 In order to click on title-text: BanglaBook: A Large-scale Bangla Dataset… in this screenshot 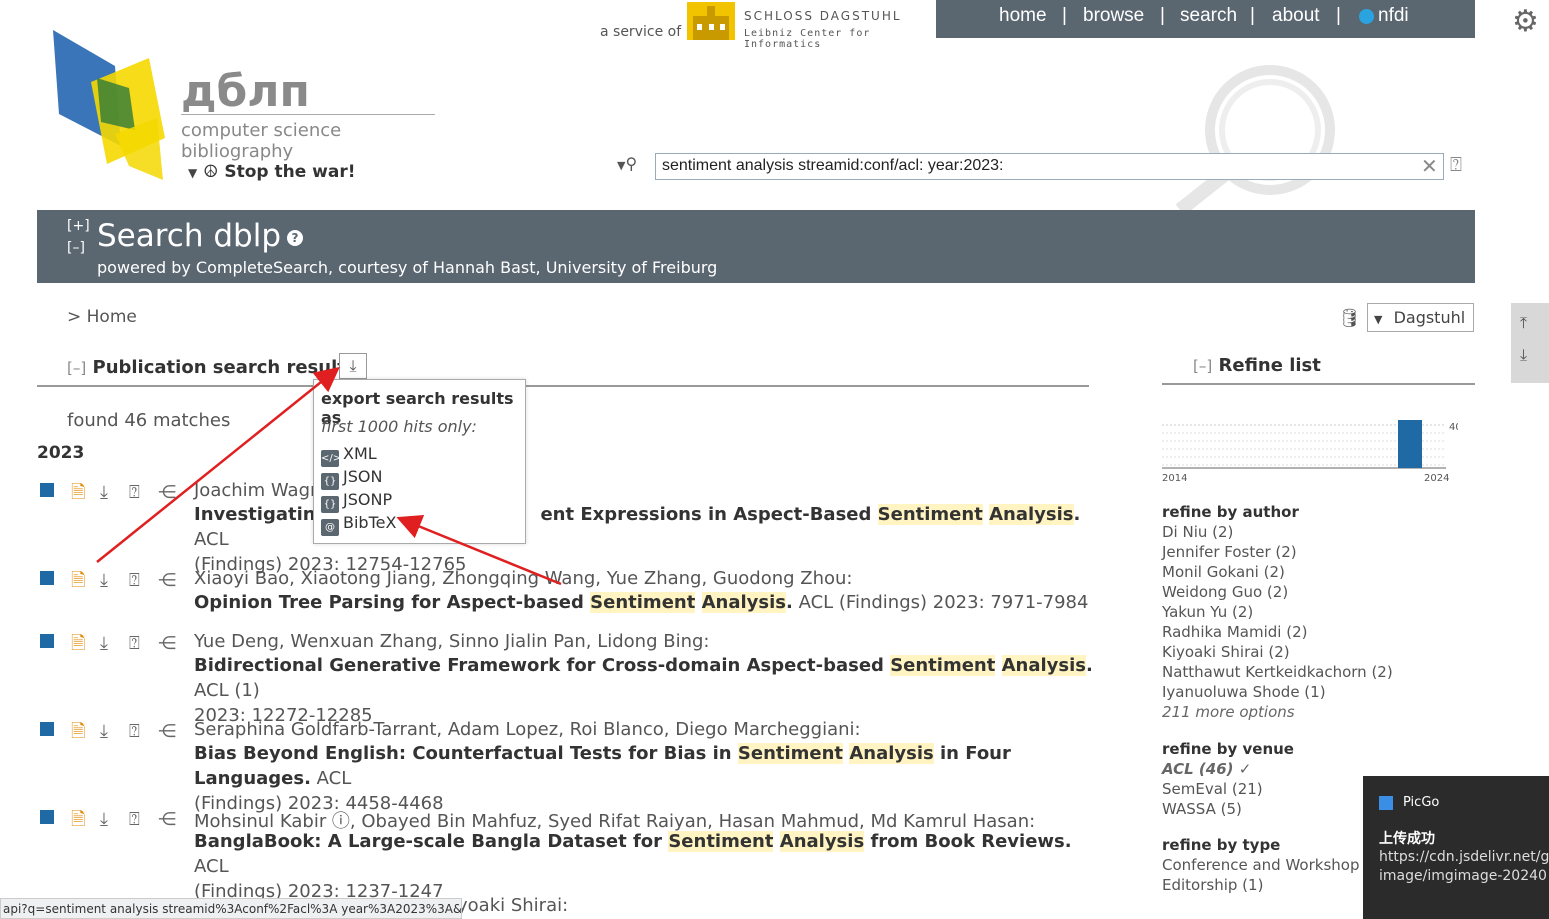, I will do `click(431, 841)`.